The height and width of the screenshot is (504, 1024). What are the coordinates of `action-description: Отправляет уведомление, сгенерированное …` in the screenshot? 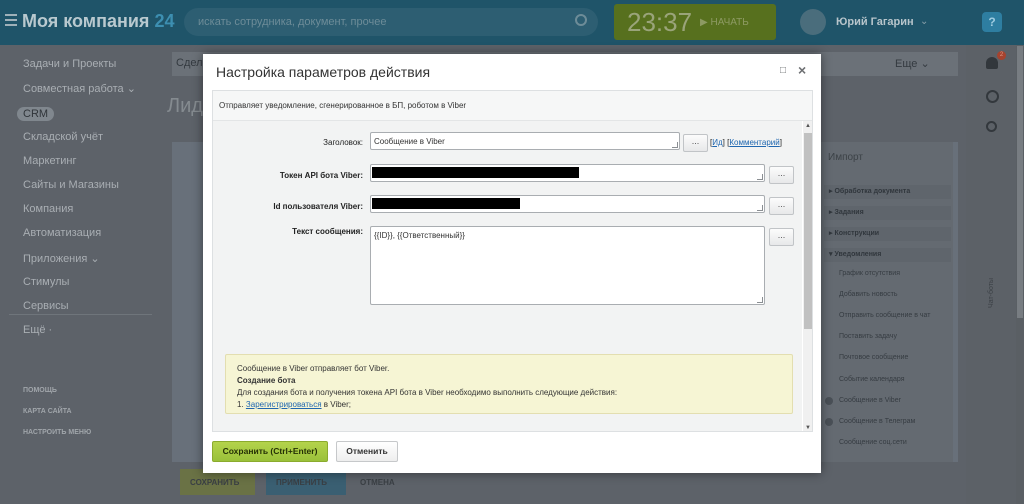 It's located at (343, 105).